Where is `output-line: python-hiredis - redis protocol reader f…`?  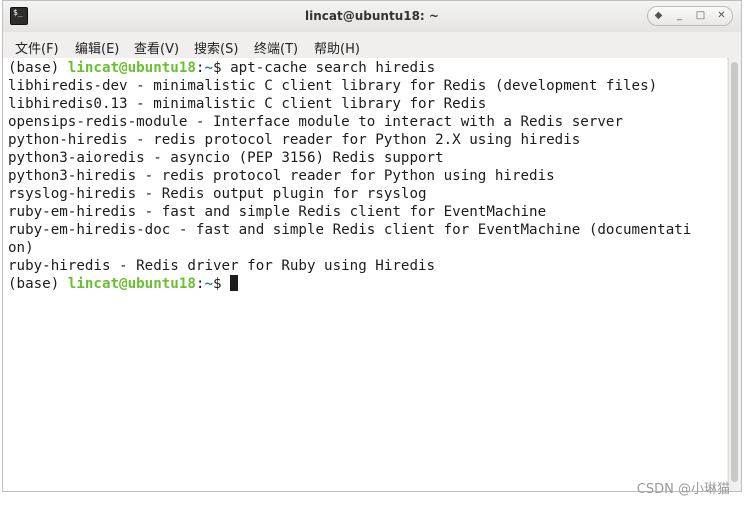
output-line: python-hiredis - redis protocol reader f… is located at coordinates (294, 140).